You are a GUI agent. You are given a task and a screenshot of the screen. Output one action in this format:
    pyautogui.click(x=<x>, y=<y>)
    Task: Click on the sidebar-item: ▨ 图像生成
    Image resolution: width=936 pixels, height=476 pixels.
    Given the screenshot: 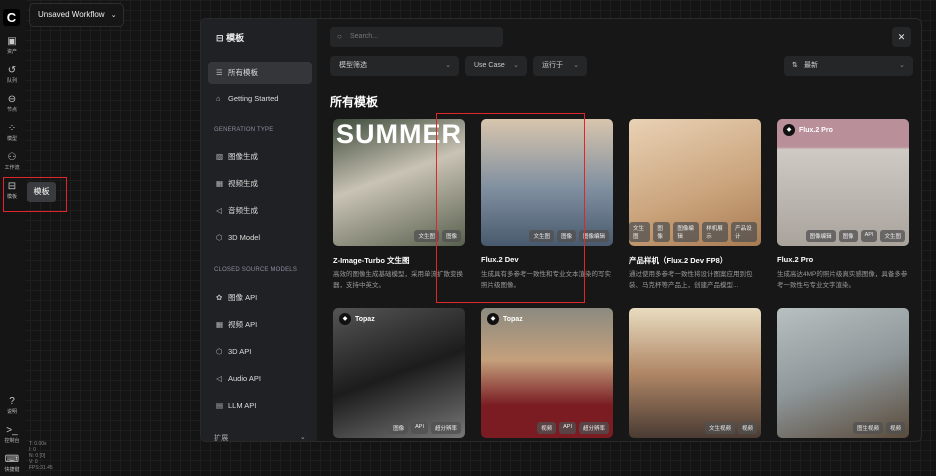 What is the action you would take?
    pyautogui.click(x=260, y=157)
    